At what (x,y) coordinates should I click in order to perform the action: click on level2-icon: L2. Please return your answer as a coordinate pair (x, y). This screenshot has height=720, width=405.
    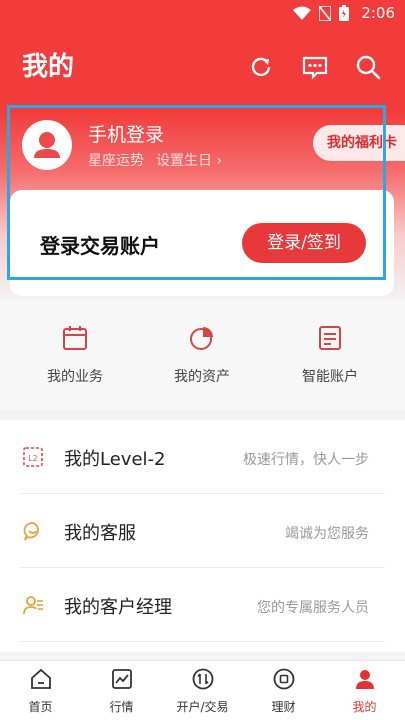
    Looking at the image, I should click on (33, 457).